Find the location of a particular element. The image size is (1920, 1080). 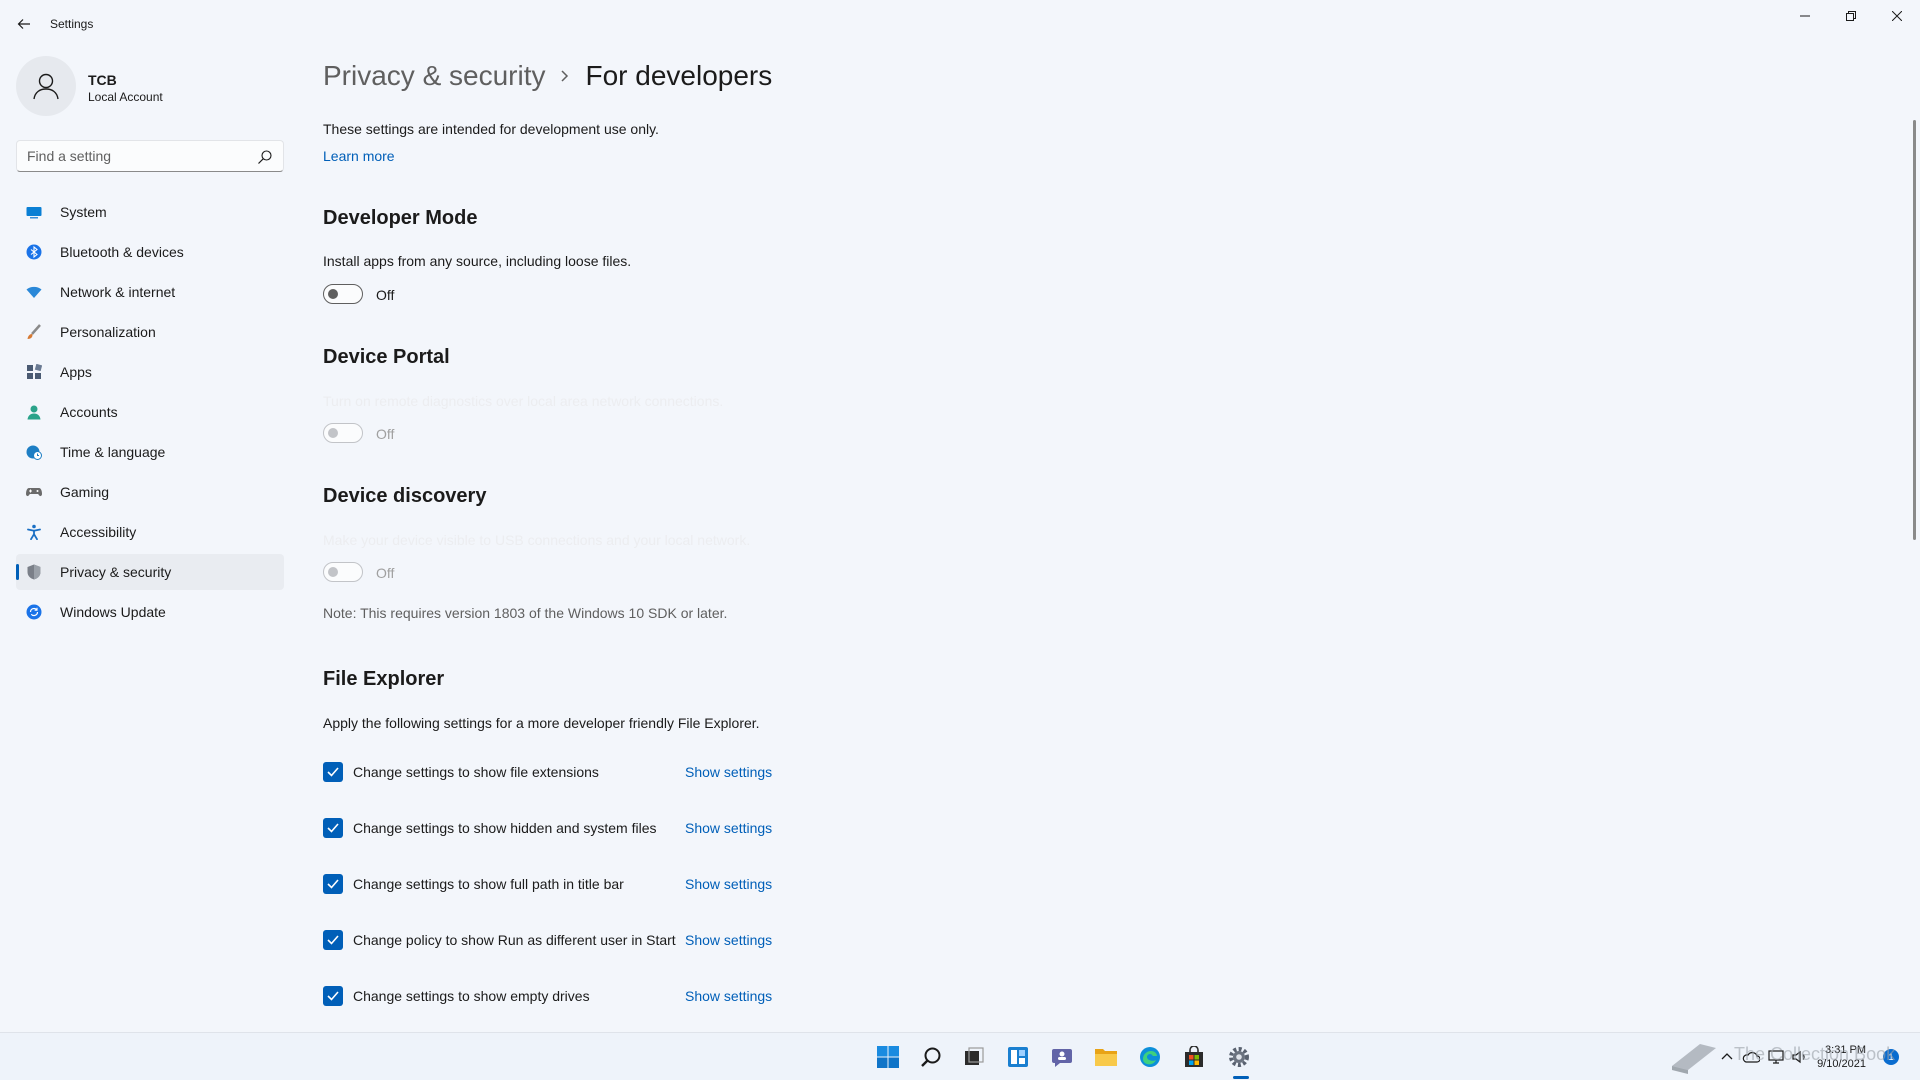

task-view-icon is located at coordinates (974, 1057).